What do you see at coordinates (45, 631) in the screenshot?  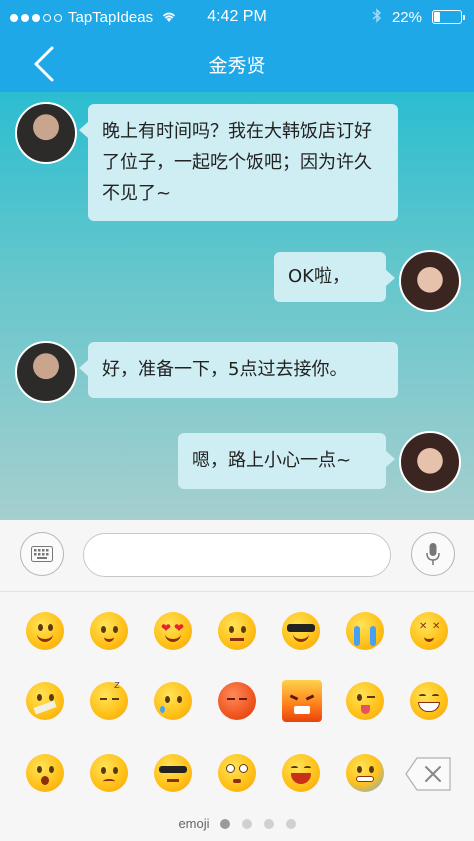 I see `smile-emoji-icon` at bounding box center [45, 631].